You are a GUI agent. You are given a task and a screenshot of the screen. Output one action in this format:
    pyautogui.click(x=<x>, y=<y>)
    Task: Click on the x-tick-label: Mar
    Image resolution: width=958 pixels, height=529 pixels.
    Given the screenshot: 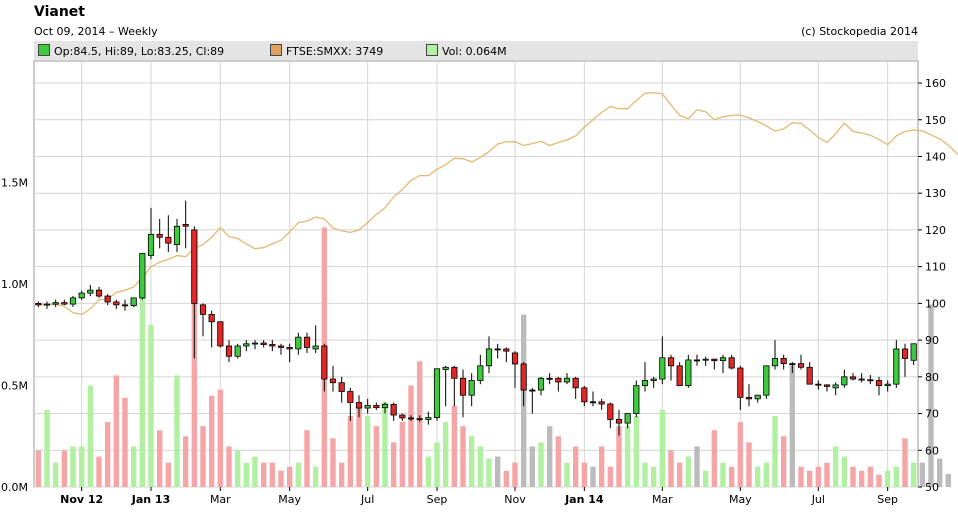 What is the action you would take?
    pyautogui.click(x=220, y=499)
    